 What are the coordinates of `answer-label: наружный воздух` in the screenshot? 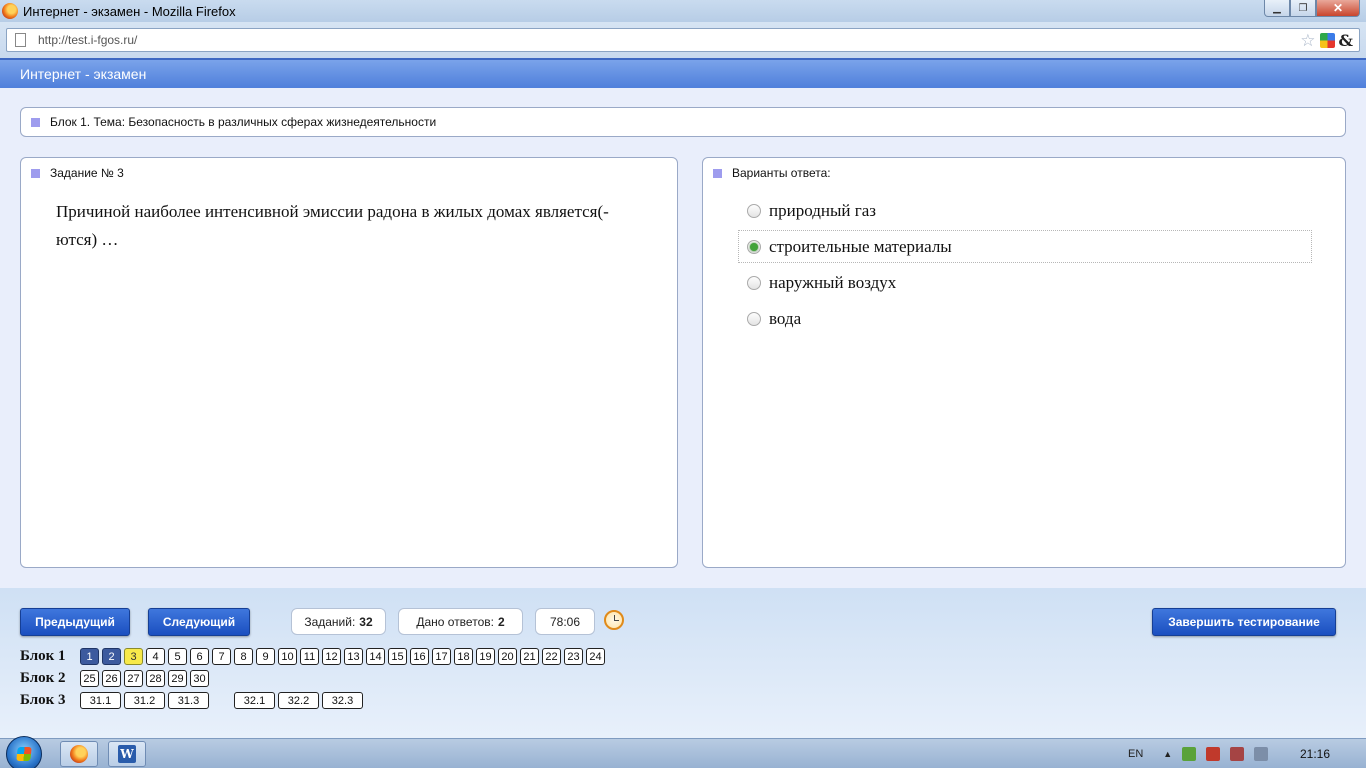 It's located at (832, 283).